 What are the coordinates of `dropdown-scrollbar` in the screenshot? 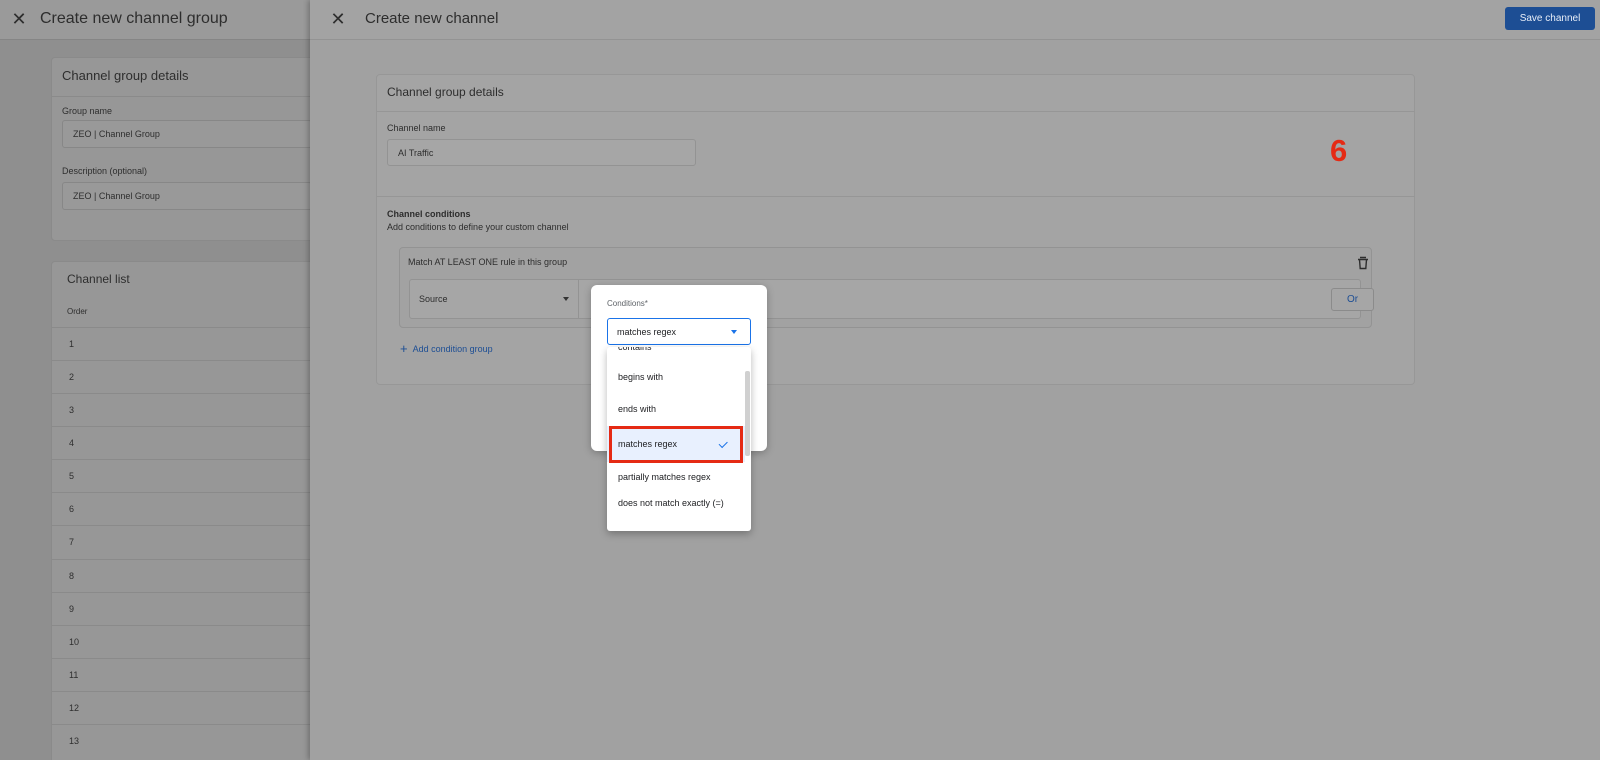 It's located at (747, 413).